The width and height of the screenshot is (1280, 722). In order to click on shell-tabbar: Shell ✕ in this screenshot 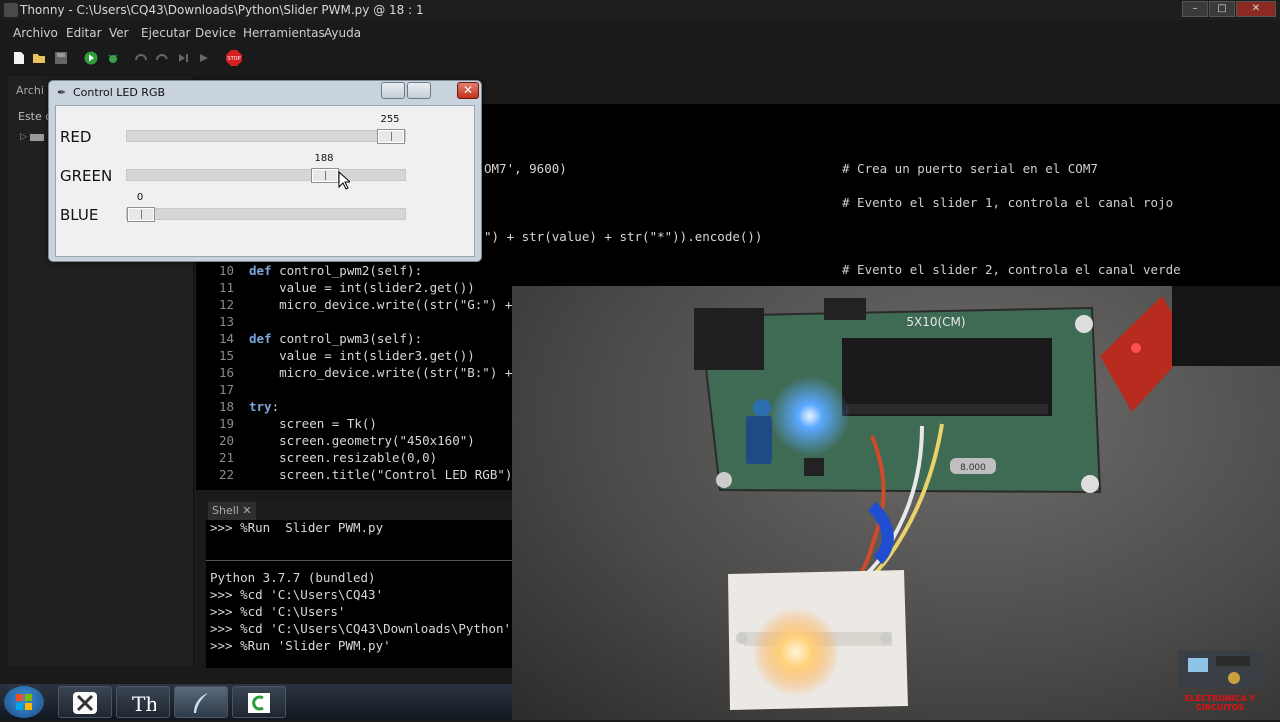, I will do `click(359, 510)`.